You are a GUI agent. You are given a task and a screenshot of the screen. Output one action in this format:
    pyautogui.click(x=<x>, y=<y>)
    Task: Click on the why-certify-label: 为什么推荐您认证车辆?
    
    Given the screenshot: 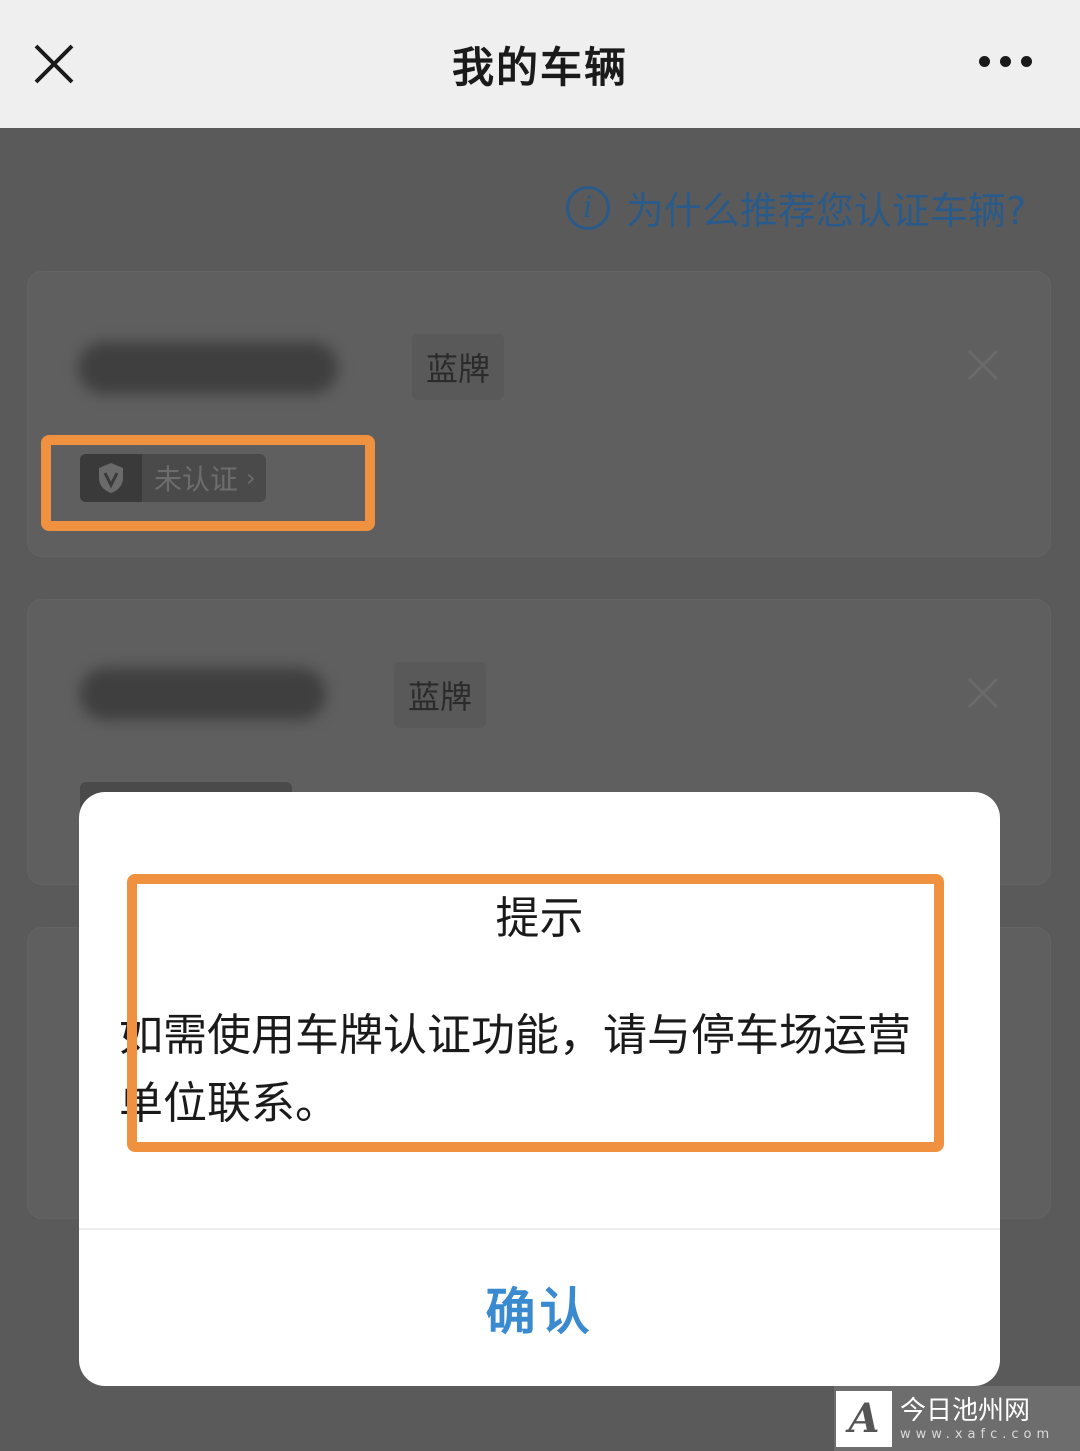 What is the action you would take?
    pyautogui.click(x=825, y=211)
    